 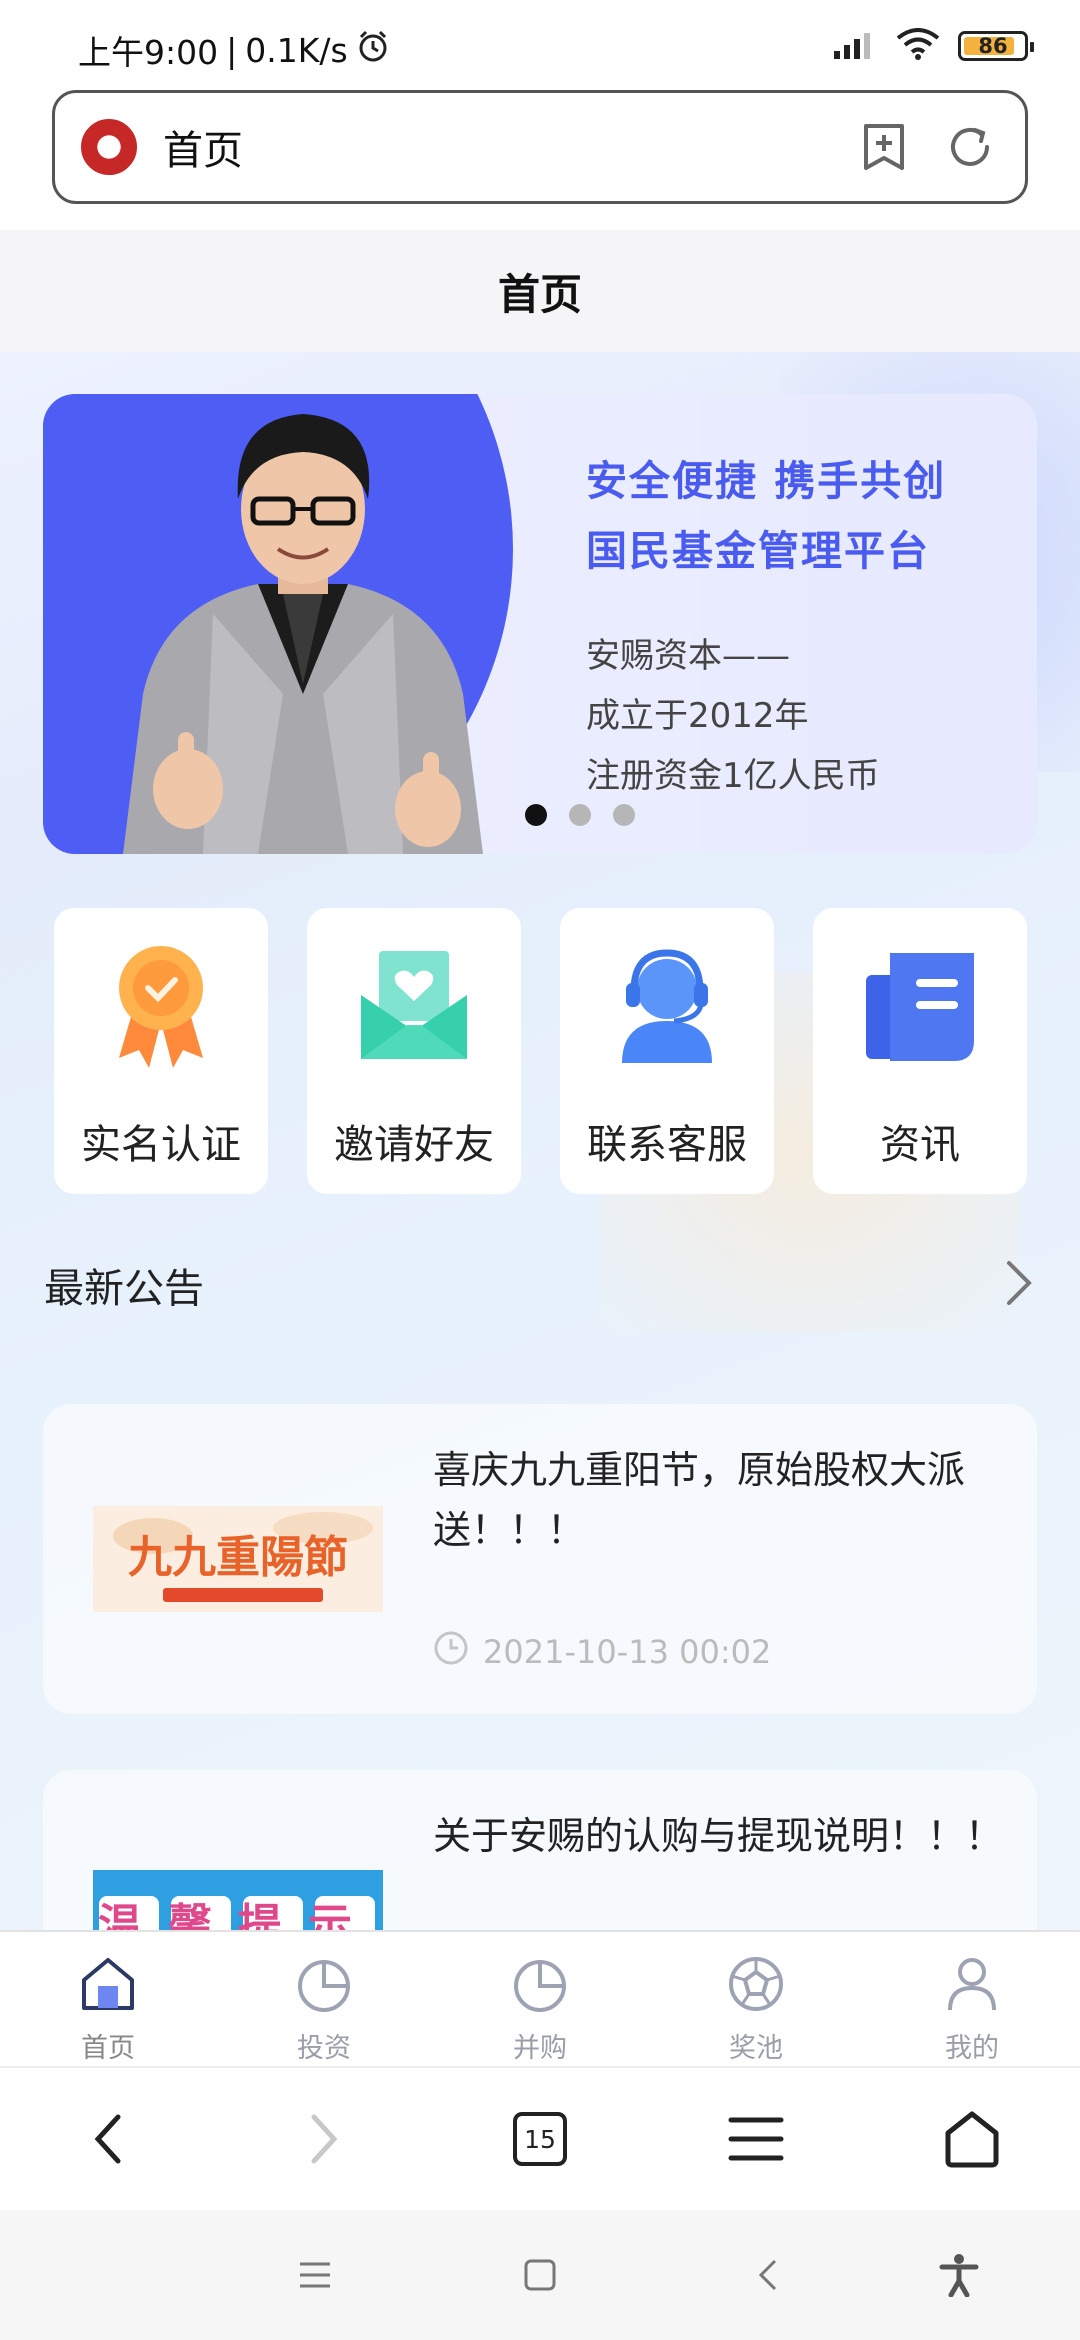 I want to click on site-logo-icon, so click(x=109, y=147).